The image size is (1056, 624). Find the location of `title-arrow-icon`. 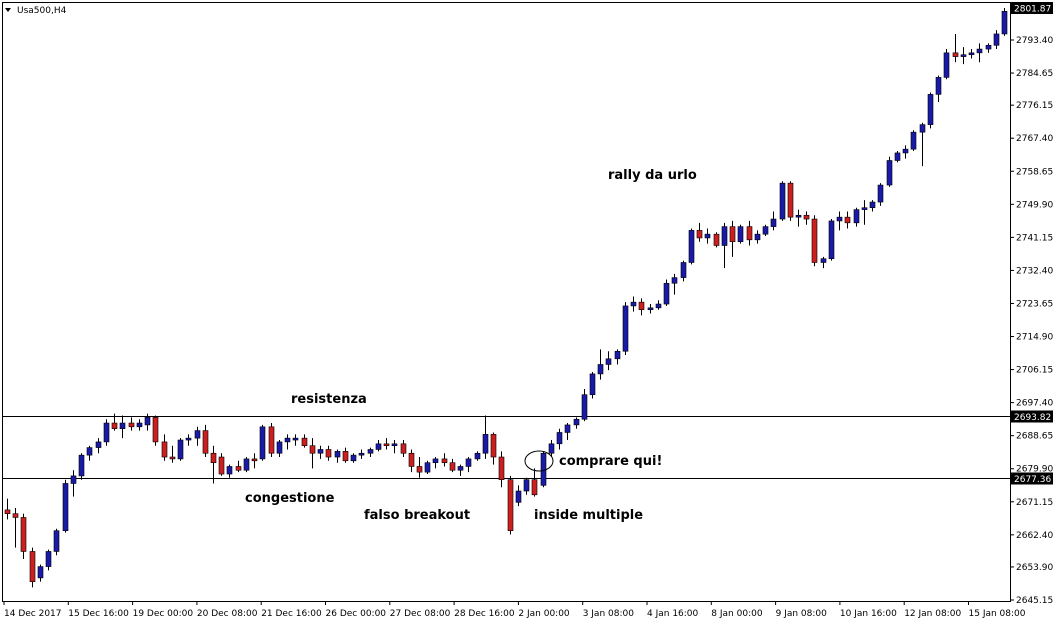

title-arrow-icon is located at coordinates (8, 10).